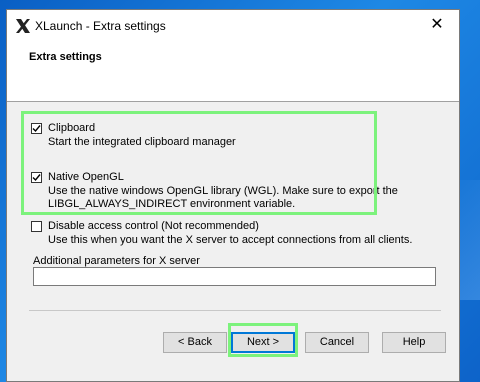 The width and height of the screenshot is (480, 382). I want to click on x-logo-icon, so click(23, 26).